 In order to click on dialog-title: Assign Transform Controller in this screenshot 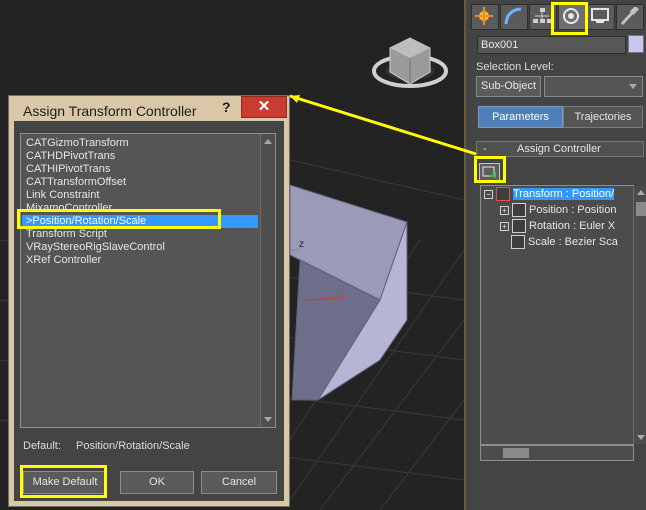, I will do `click(110, 111)`.